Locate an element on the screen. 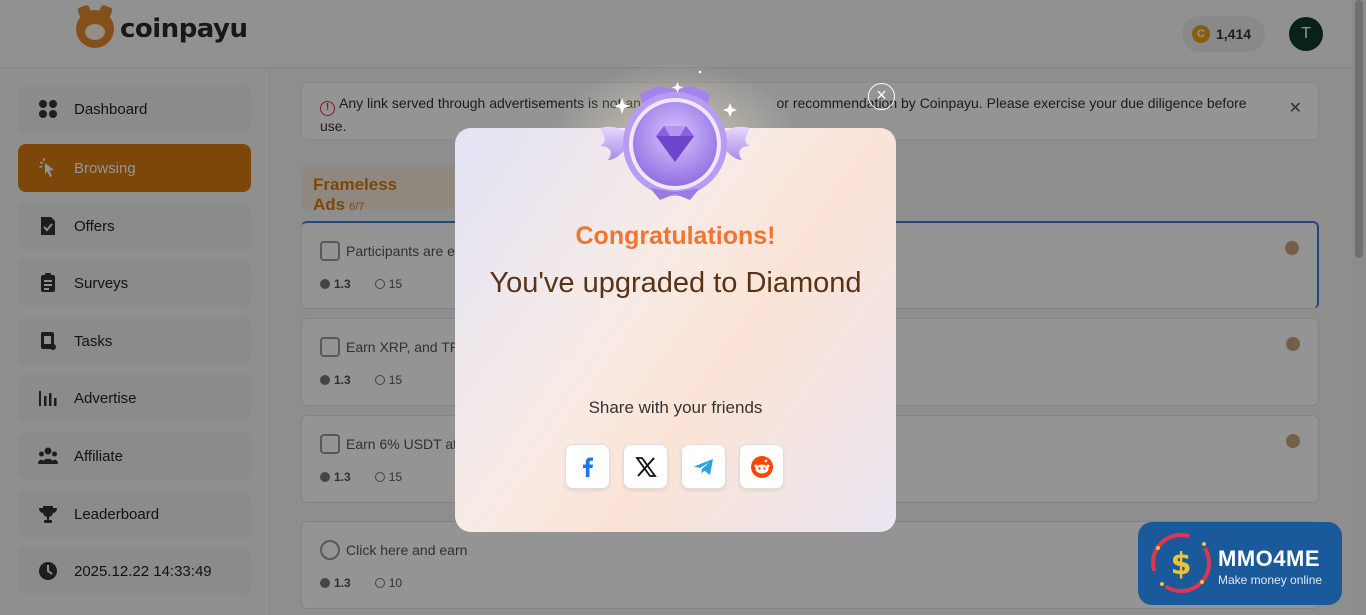  dollar-logo-icon: $ is located at coordinates (1181, 563).